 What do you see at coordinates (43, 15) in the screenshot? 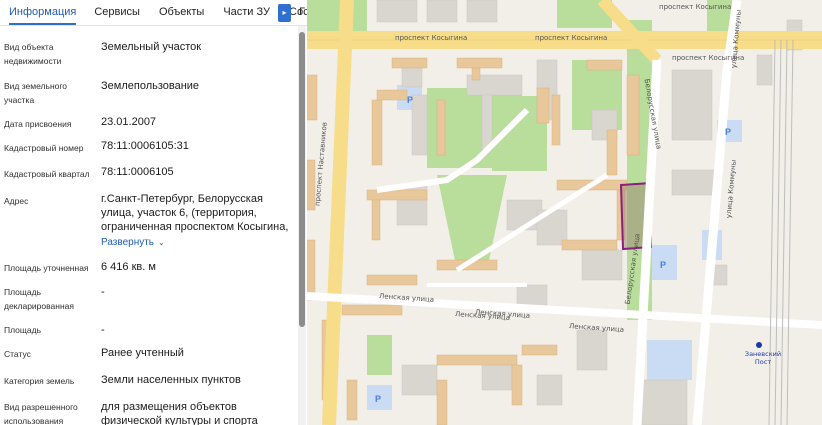
I see `tab-info: Информация` at bounding box center [43, 15].